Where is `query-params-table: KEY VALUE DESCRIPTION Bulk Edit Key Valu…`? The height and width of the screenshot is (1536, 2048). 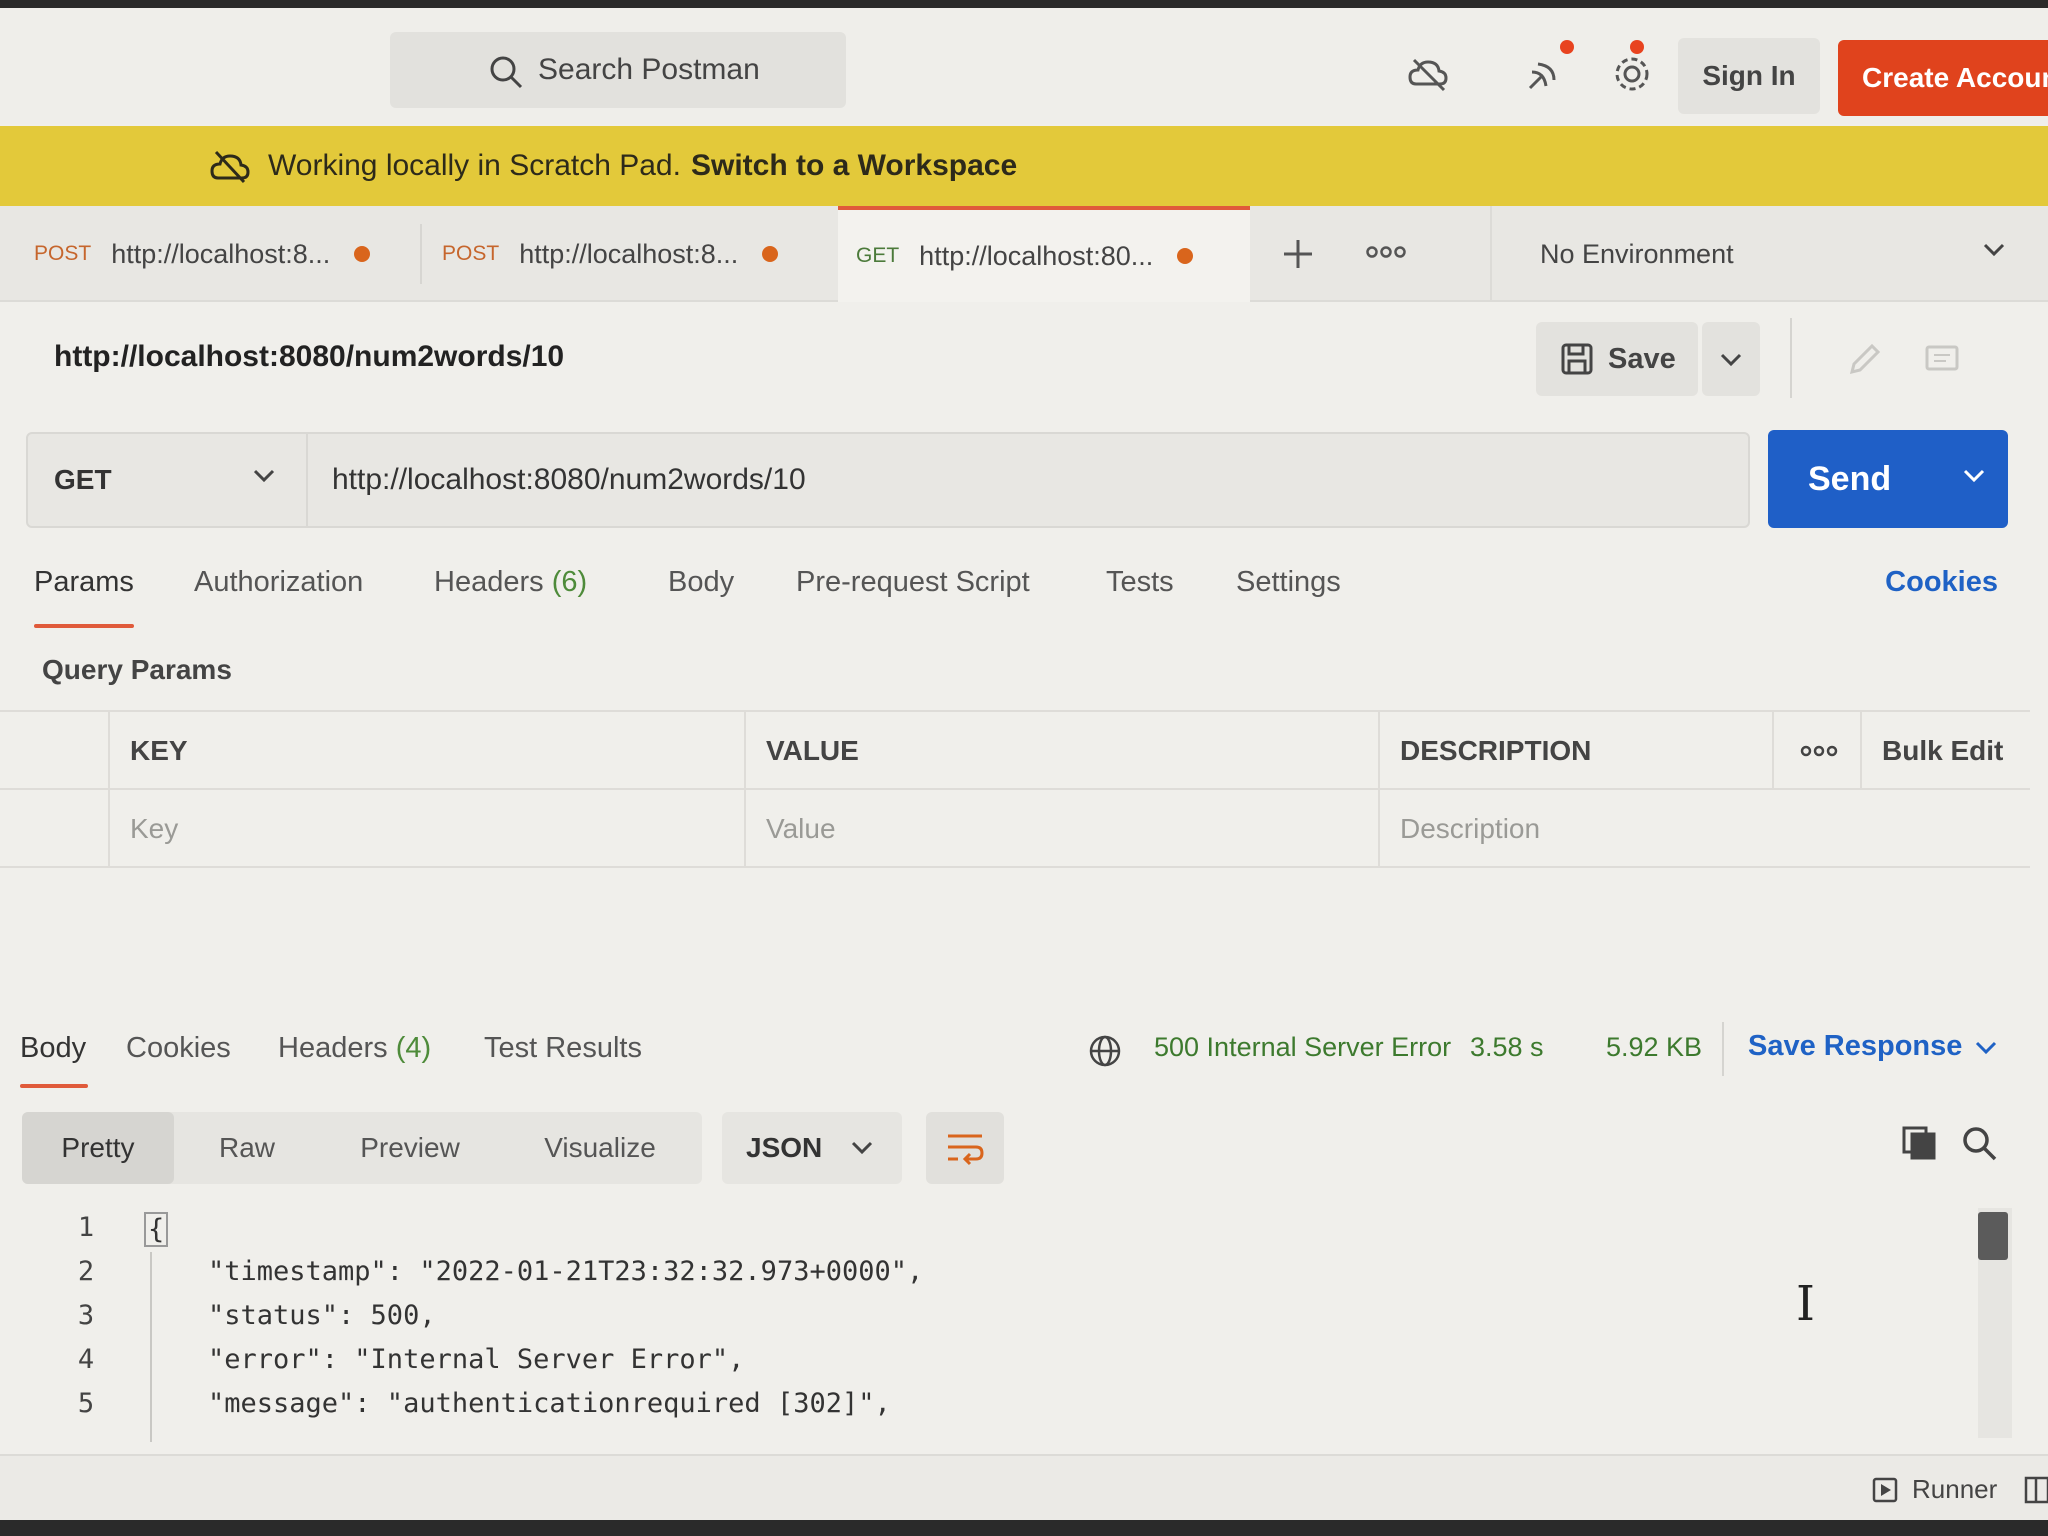
query-params-table: KEY VALUE DESCRIPTION Bulk Edit Key Valu… is located at coordinates (1015, 790).